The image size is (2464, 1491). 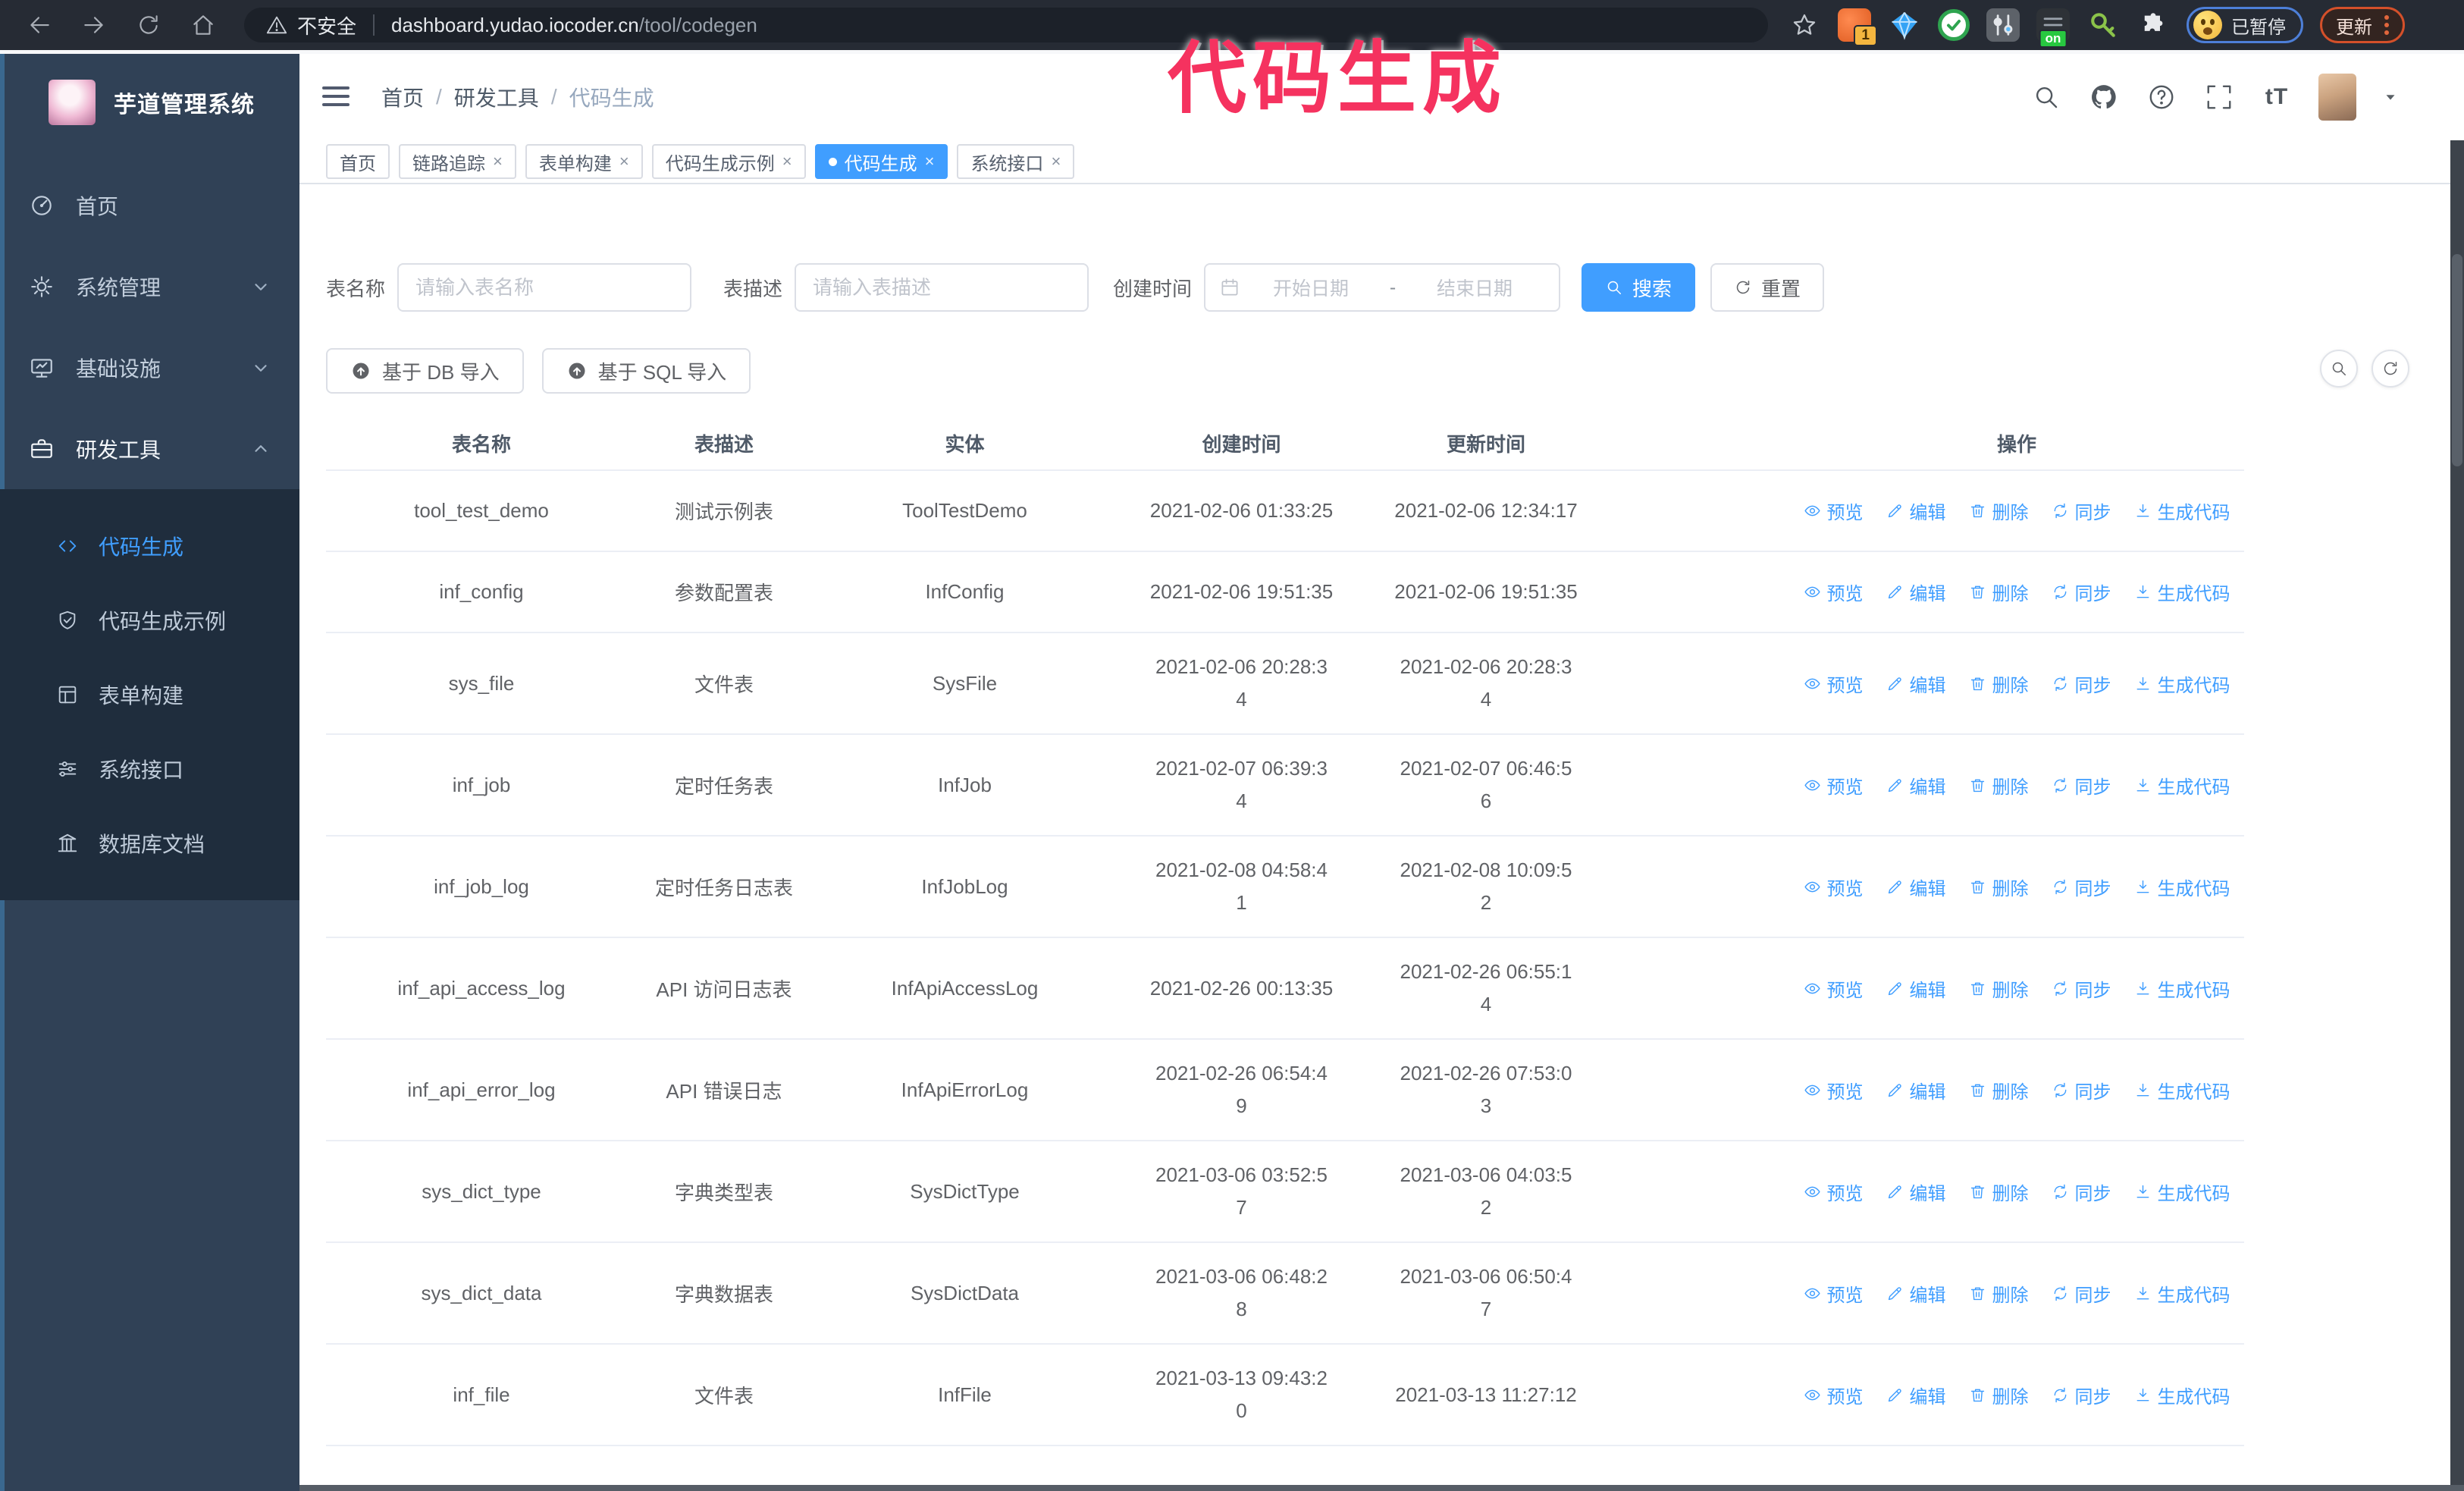 I want to click on reload-icon, so click(x=148, y=25).